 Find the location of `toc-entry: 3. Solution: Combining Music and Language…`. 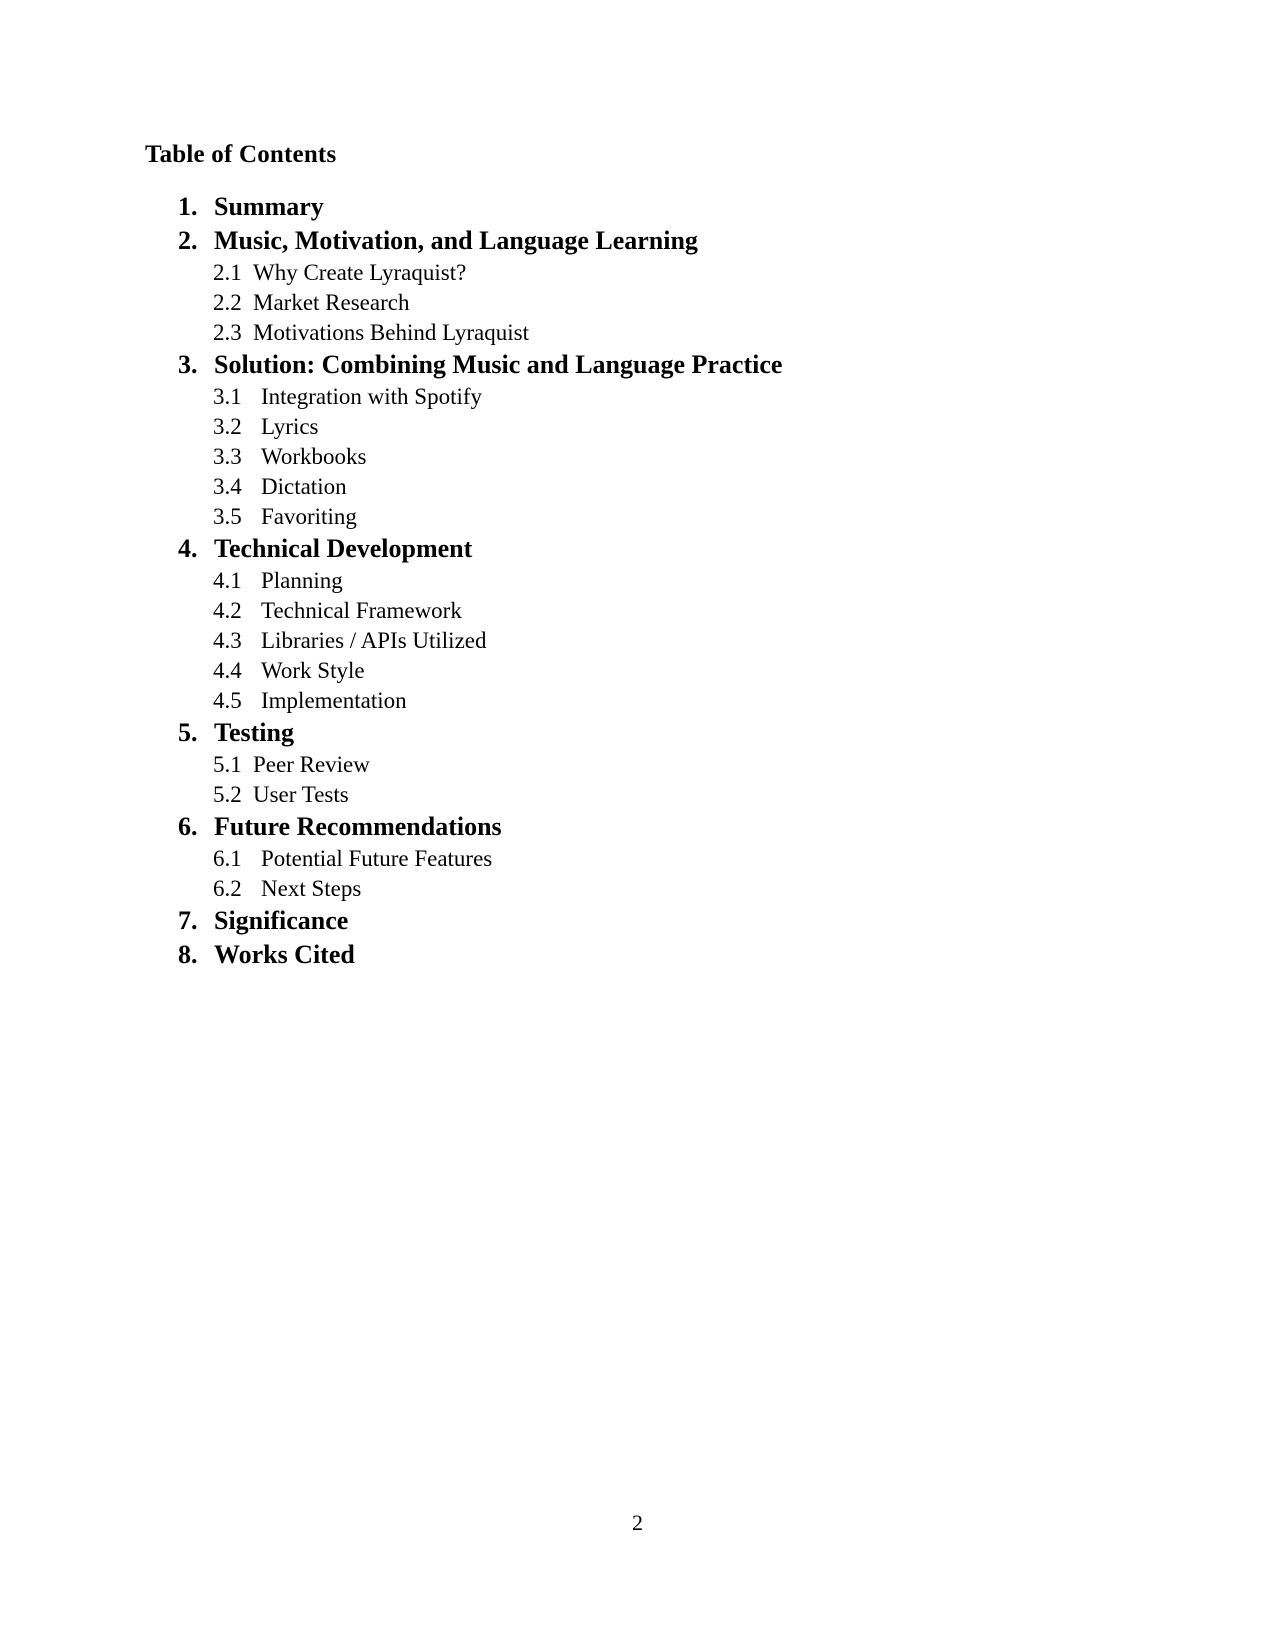

toc-entry: 3. Solution: Combining Music and Language… is located at coordinates (637, 440).